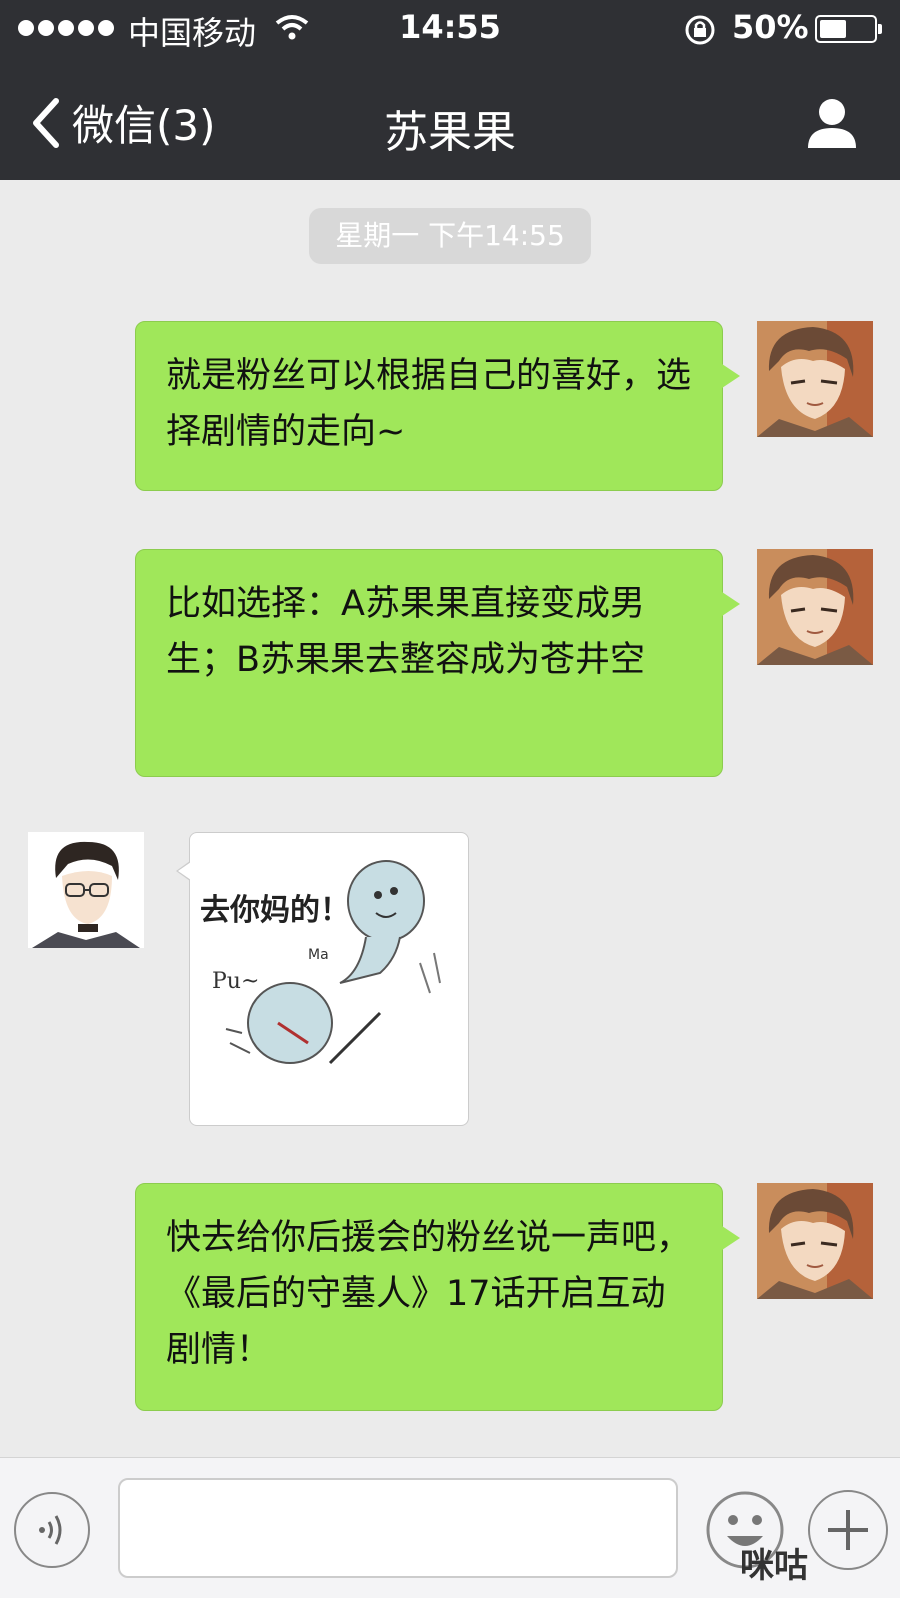 The image size is (900, 1598). I want to click on message-text: 快去给你后援会的粉丝说一声吧，《最后的守墓人》17话开启互动剧情！, so click(429, 1294).